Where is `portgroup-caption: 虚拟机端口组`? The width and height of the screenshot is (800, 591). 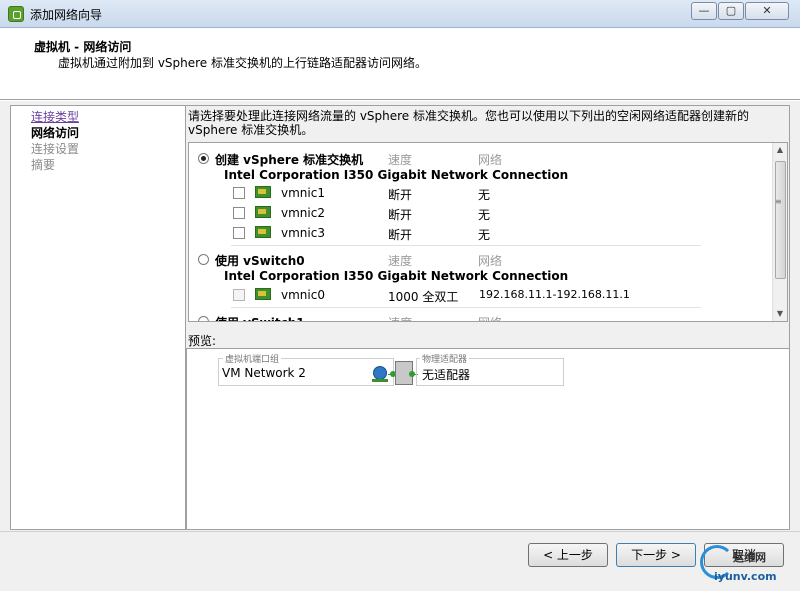
portgroup-caption: 虚拟机端口组 is located at coordinates (252, 358).